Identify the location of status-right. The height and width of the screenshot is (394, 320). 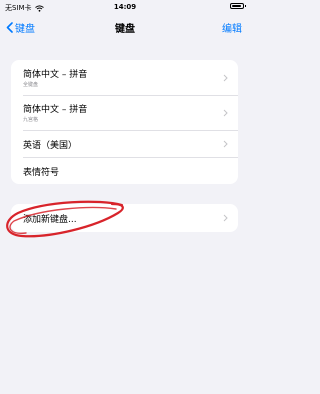
(238, 6).